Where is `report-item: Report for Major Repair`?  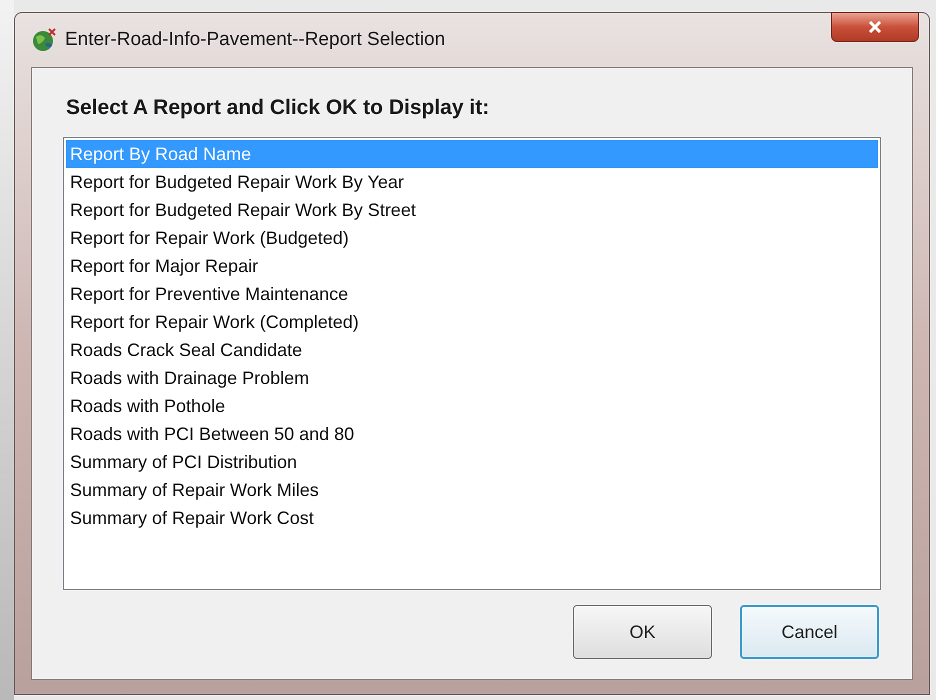
report-item: Report for Major Repair is located at coordinates (472, 266).